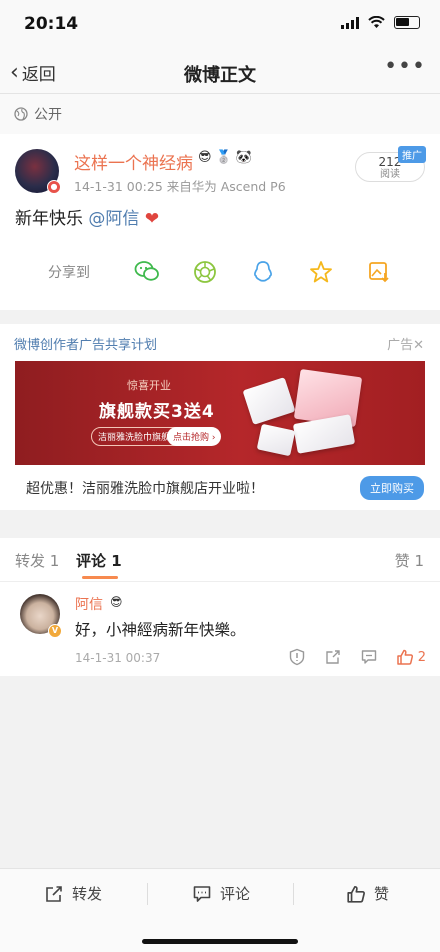 The image size is (440, 952). I want to click on page-title: 微博正文, so click(220, 75).